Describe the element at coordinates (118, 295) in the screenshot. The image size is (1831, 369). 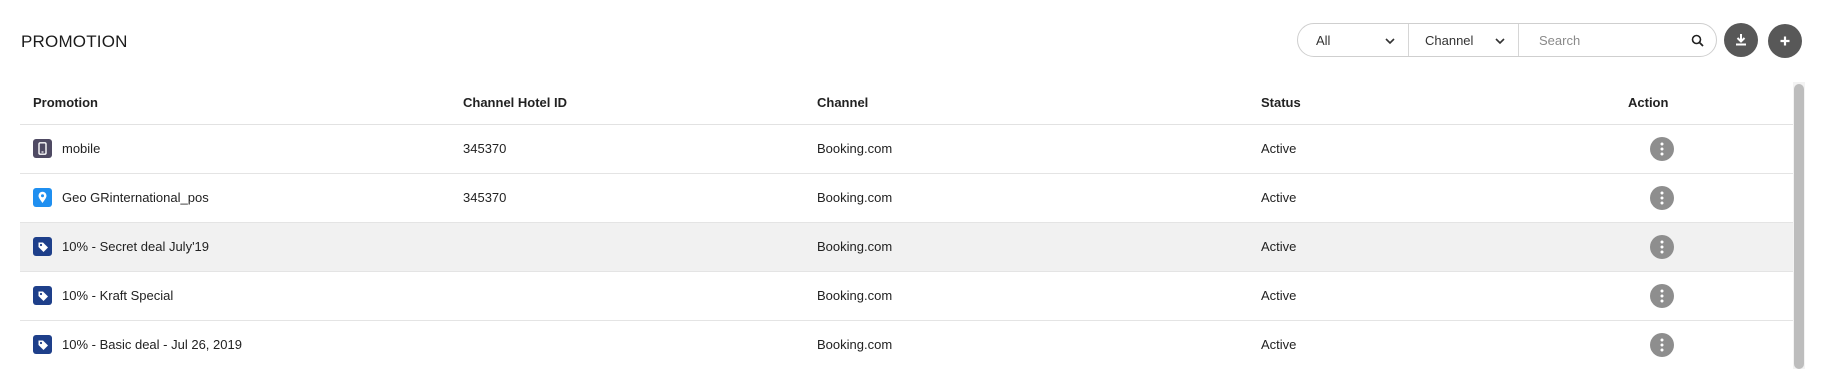
I see `promotion-name: 10% - Kraft Special` at that location.